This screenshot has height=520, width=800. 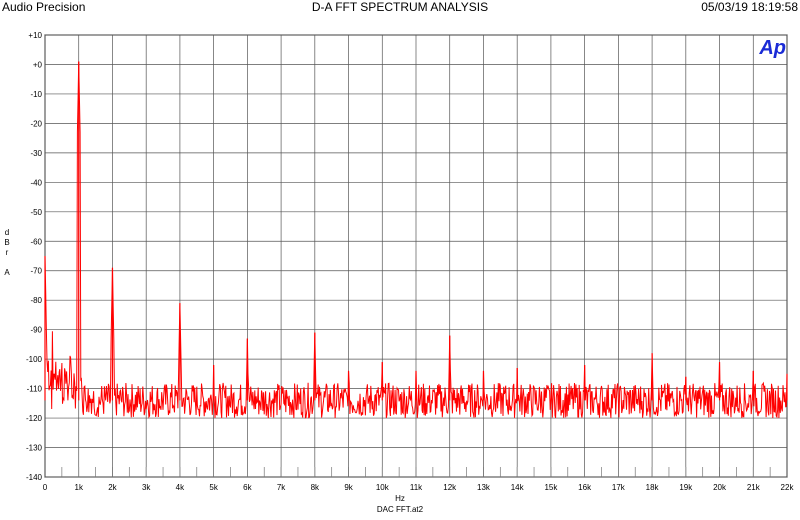 I want to click on y-tick-label: -30, so click(x=36, y=153).